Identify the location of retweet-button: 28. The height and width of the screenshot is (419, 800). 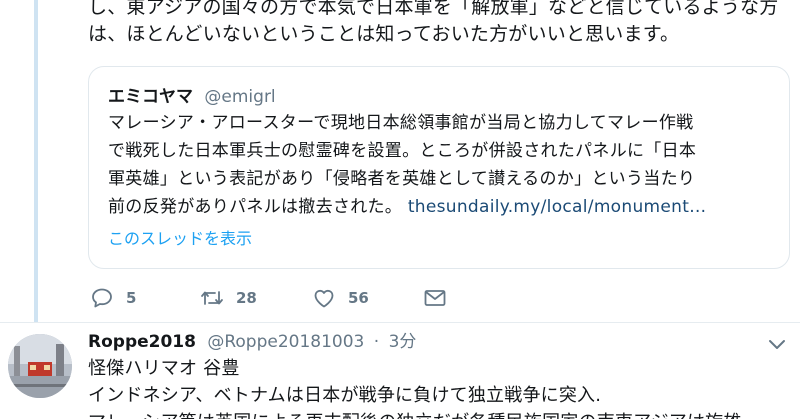
(228, 298).